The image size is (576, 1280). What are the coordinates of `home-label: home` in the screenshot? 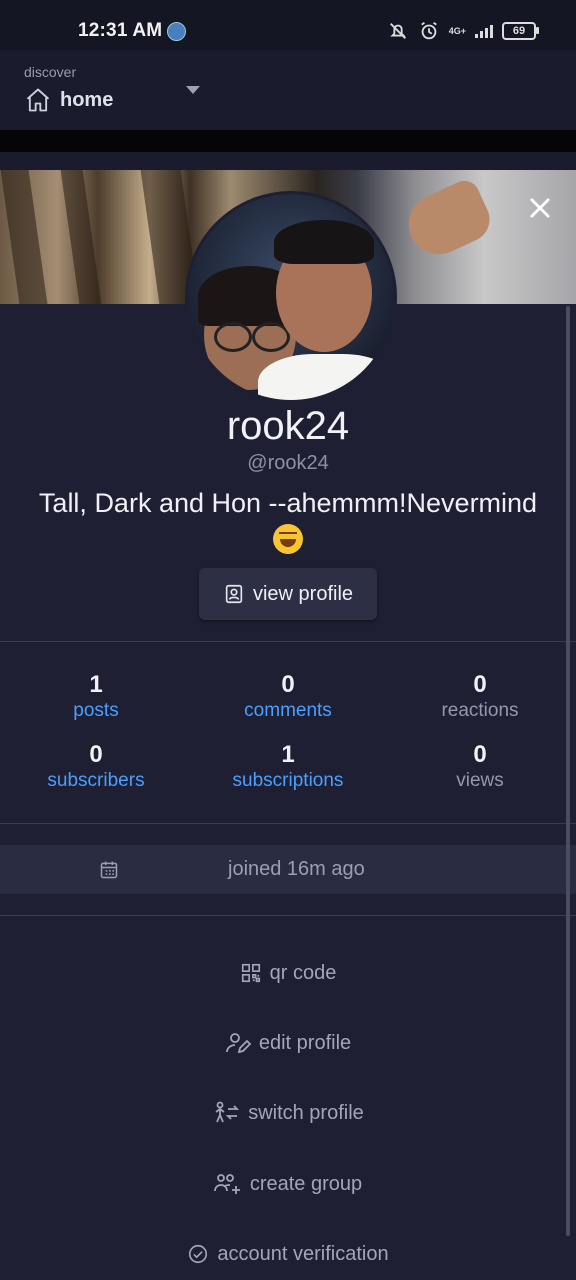 It's located at (87, 99).